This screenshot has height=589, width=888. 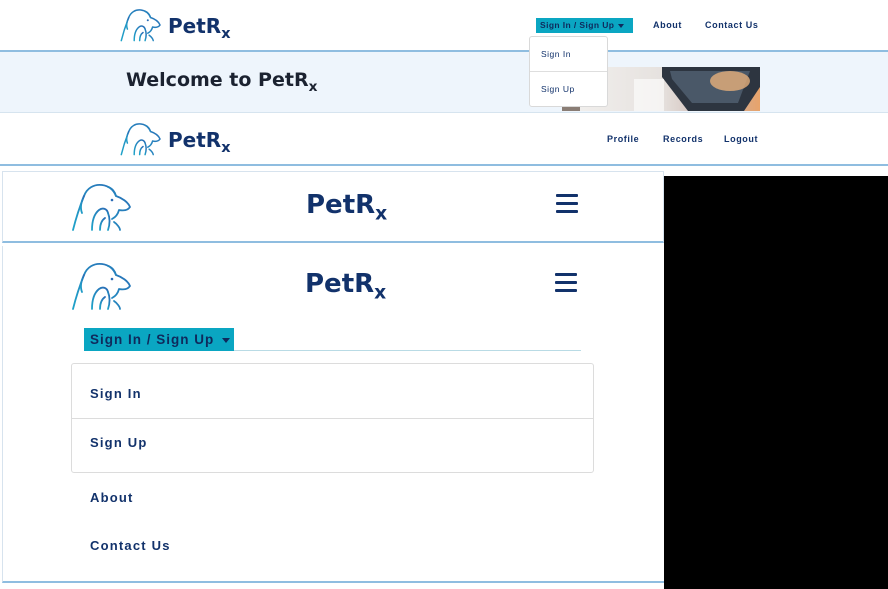 What do you see at coordinates (741, 139) in the screenshot?
I see `nav-link-logout: Logout` at bounding box center [741, 139].